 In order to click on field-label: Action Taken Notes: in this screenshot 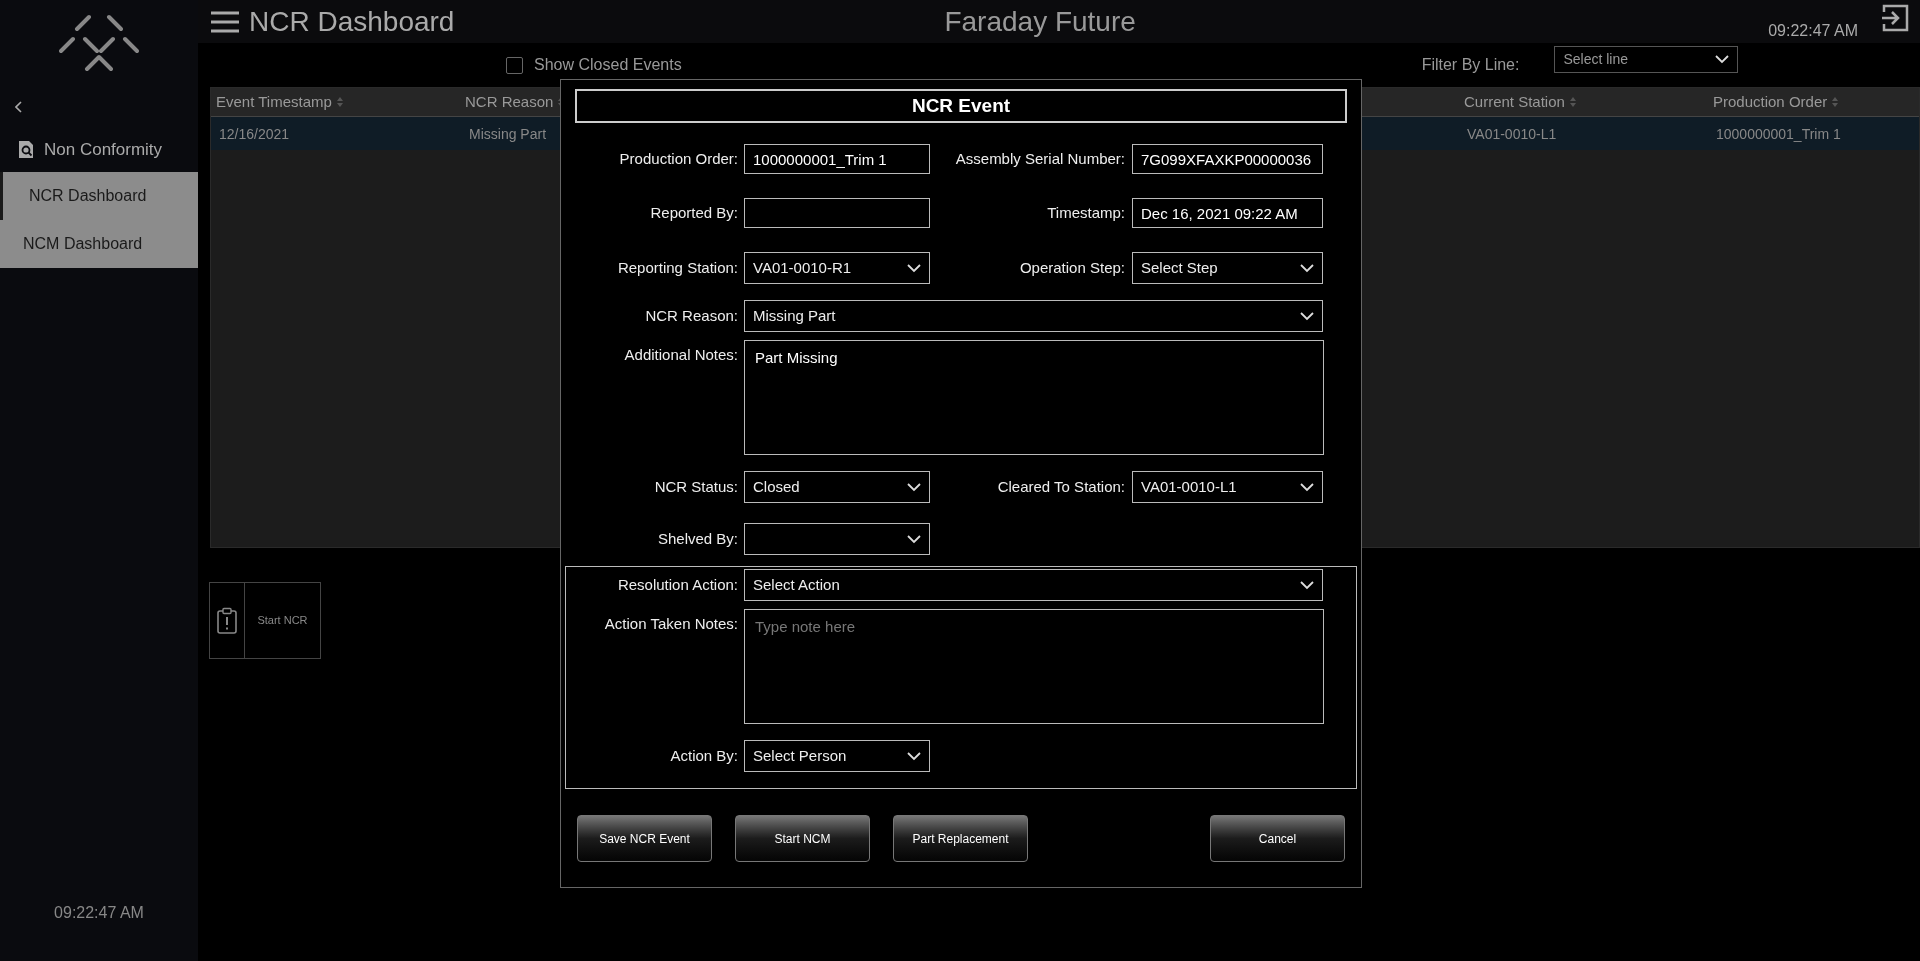, I will do `click(670, 624)`.